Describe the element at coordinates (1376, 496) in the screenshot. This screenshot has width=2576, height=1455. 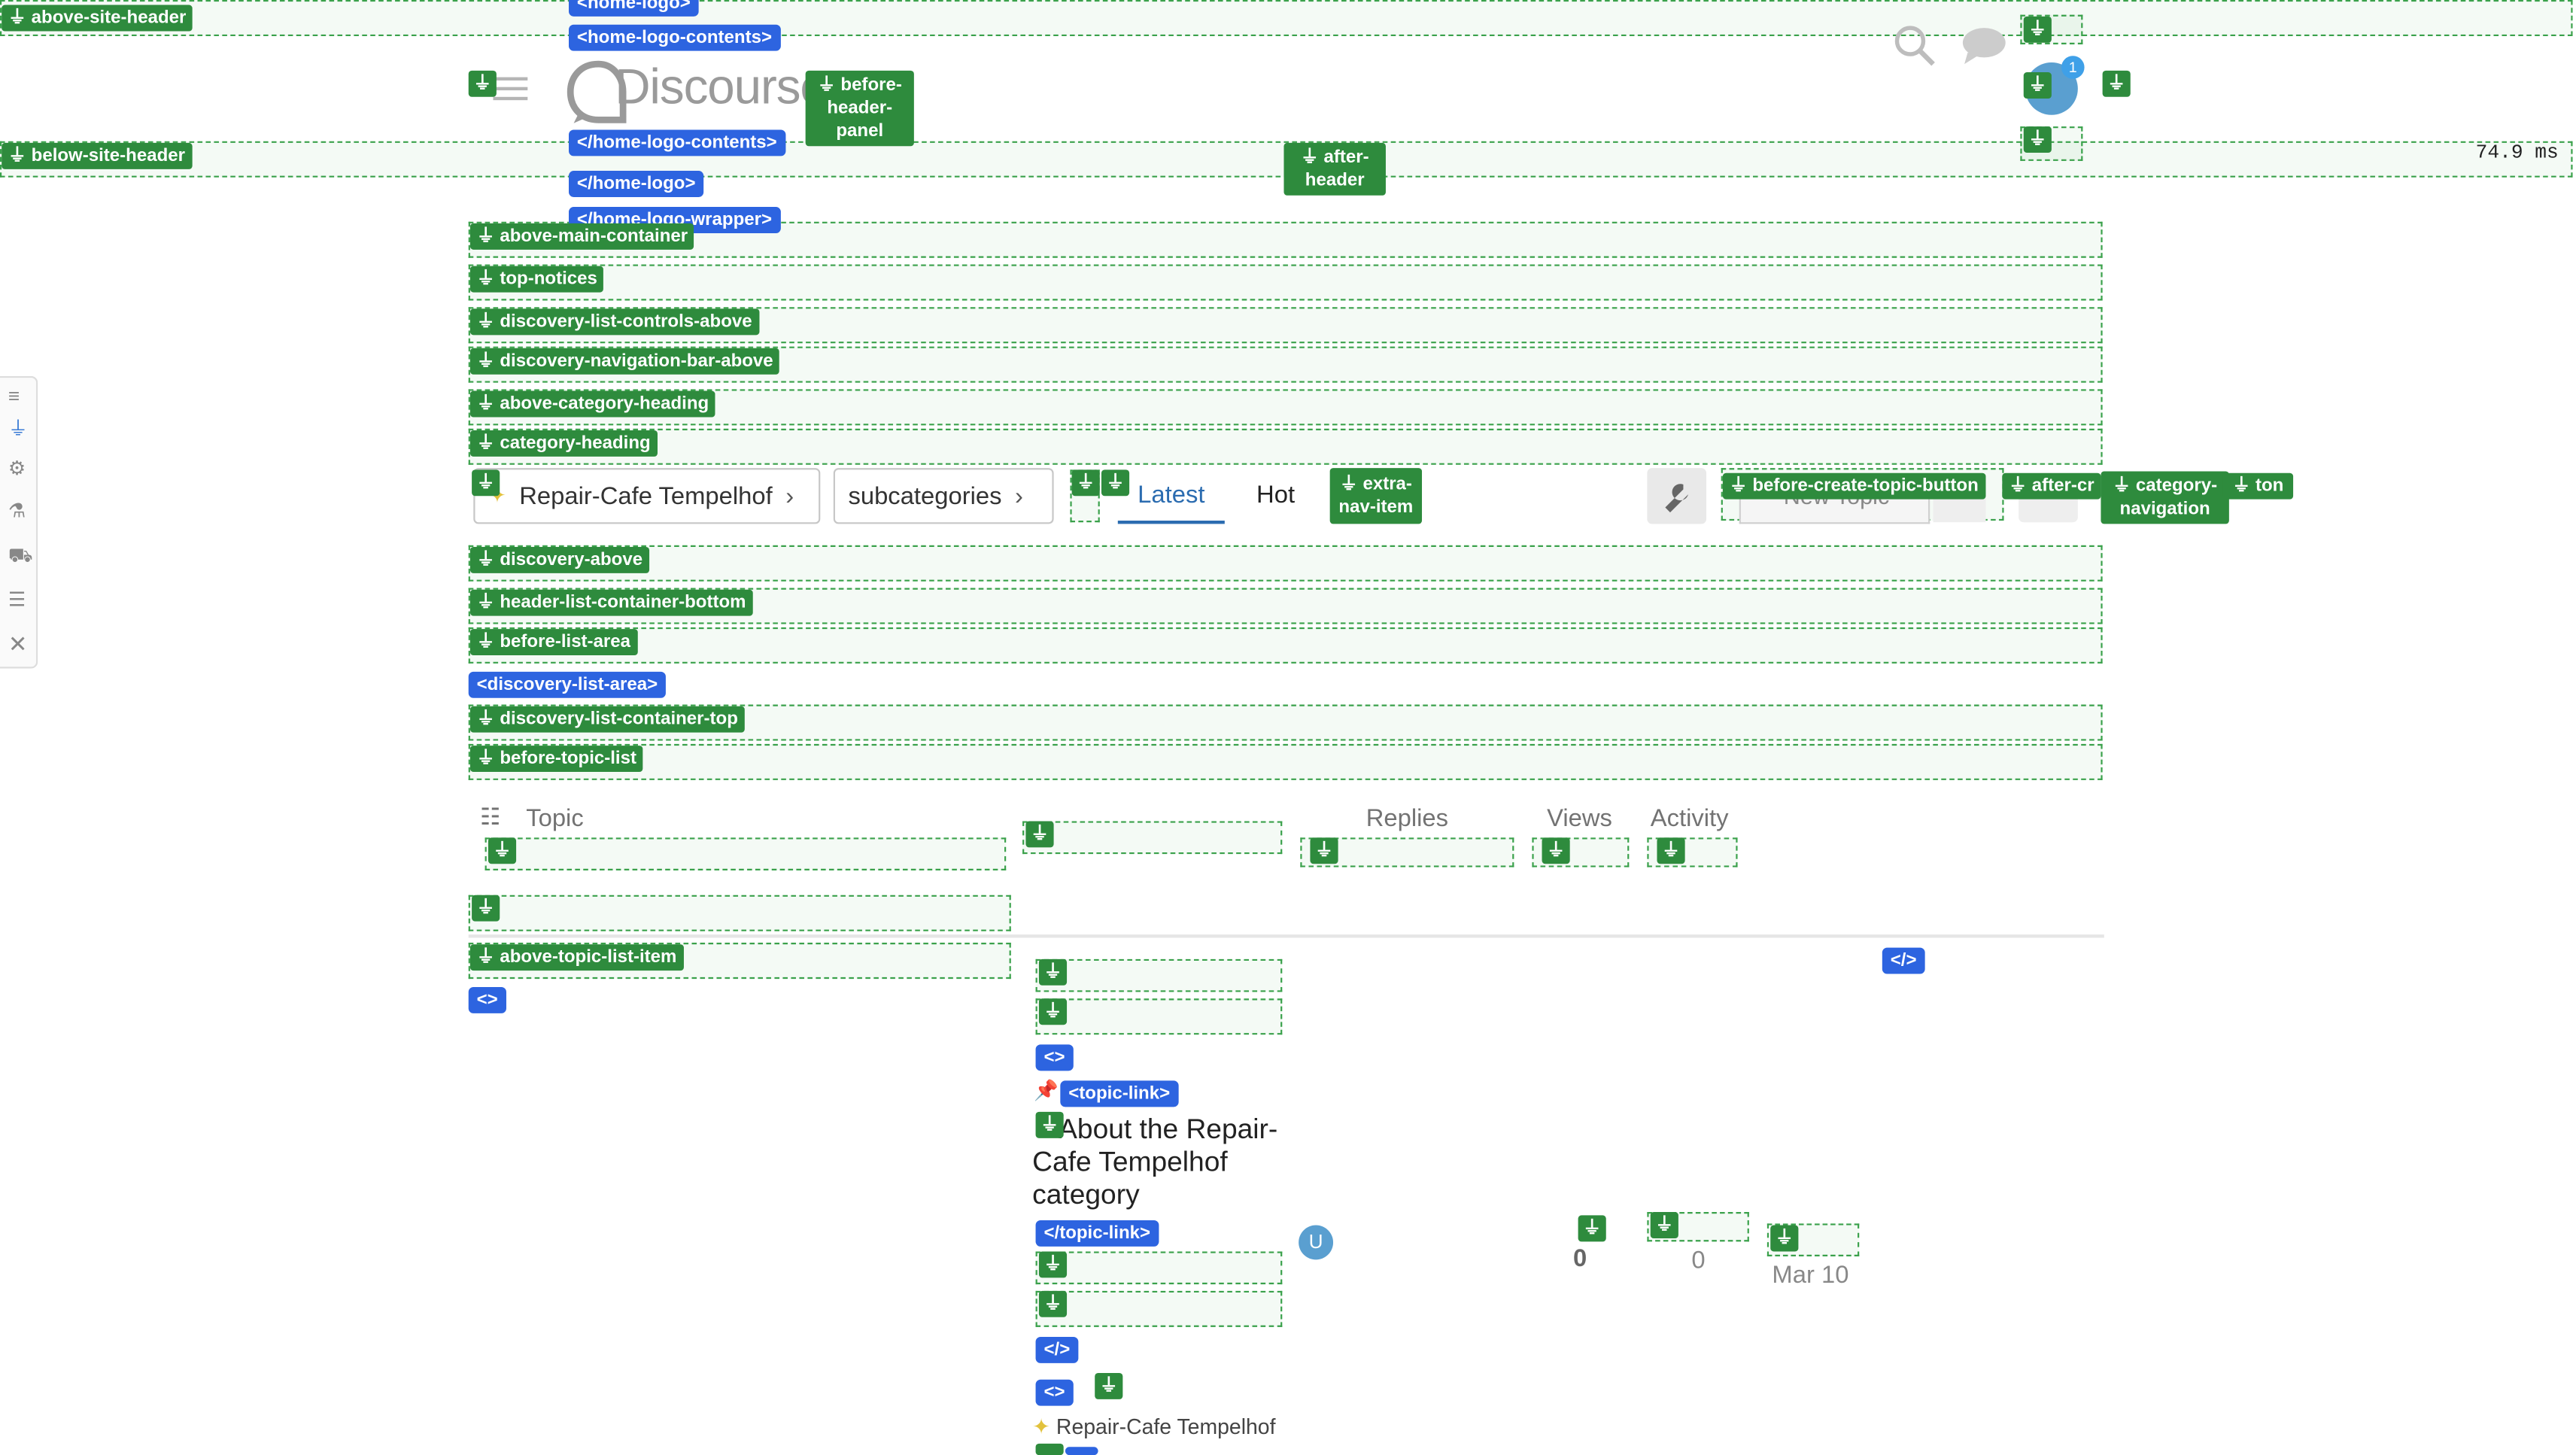
I see `extra-nav-item-label: extra-nav-item` at that location.